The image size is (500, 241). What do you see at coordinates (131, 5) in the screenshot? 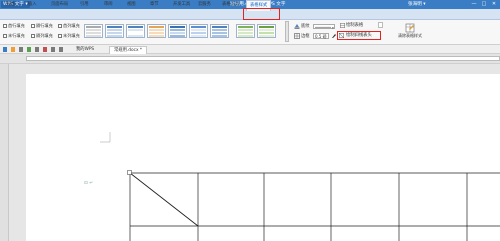
I see `tab-view: 视图` at bounding box center [131, 5].